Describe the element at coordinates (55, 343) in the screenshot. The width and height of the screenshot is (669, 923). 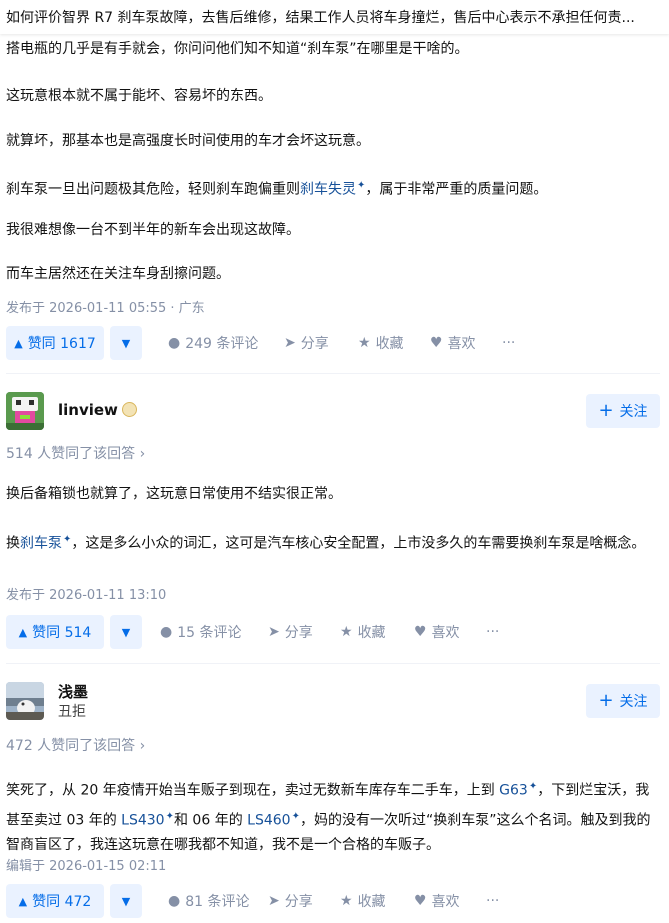
I see `upvote-button: ▲ 赞同 1617` at that location.